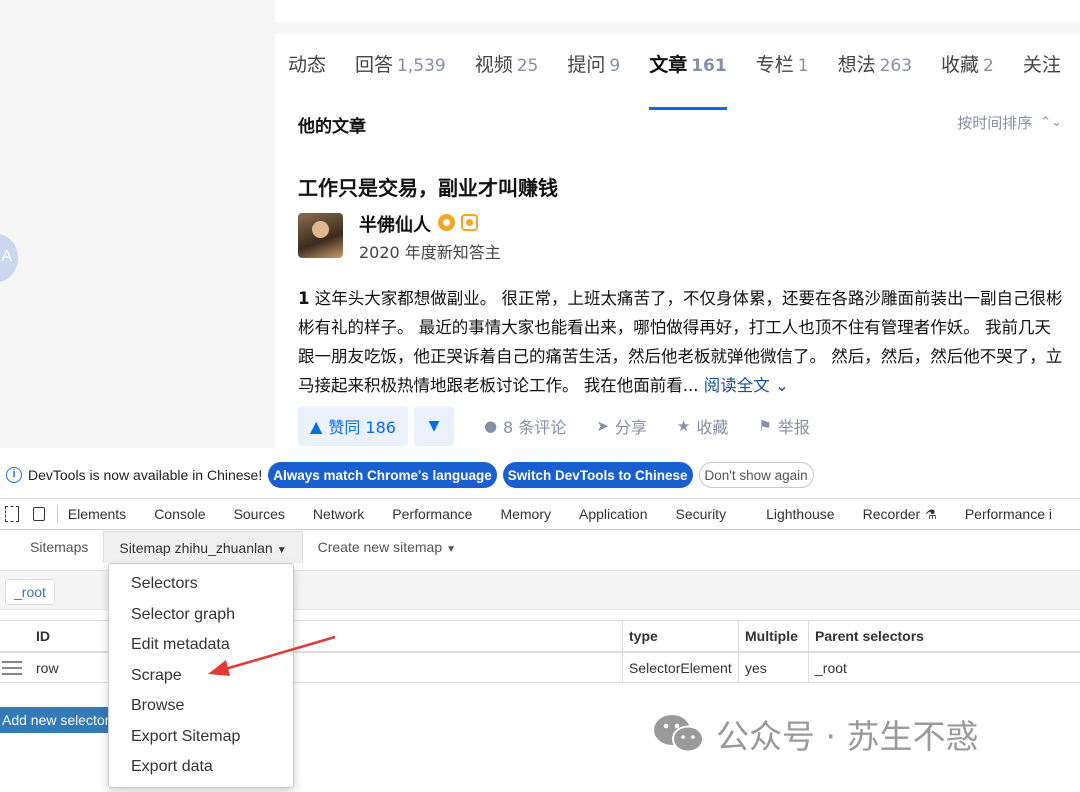  I want to click on chevron-down-icon: ⌄, so click(781, 385).